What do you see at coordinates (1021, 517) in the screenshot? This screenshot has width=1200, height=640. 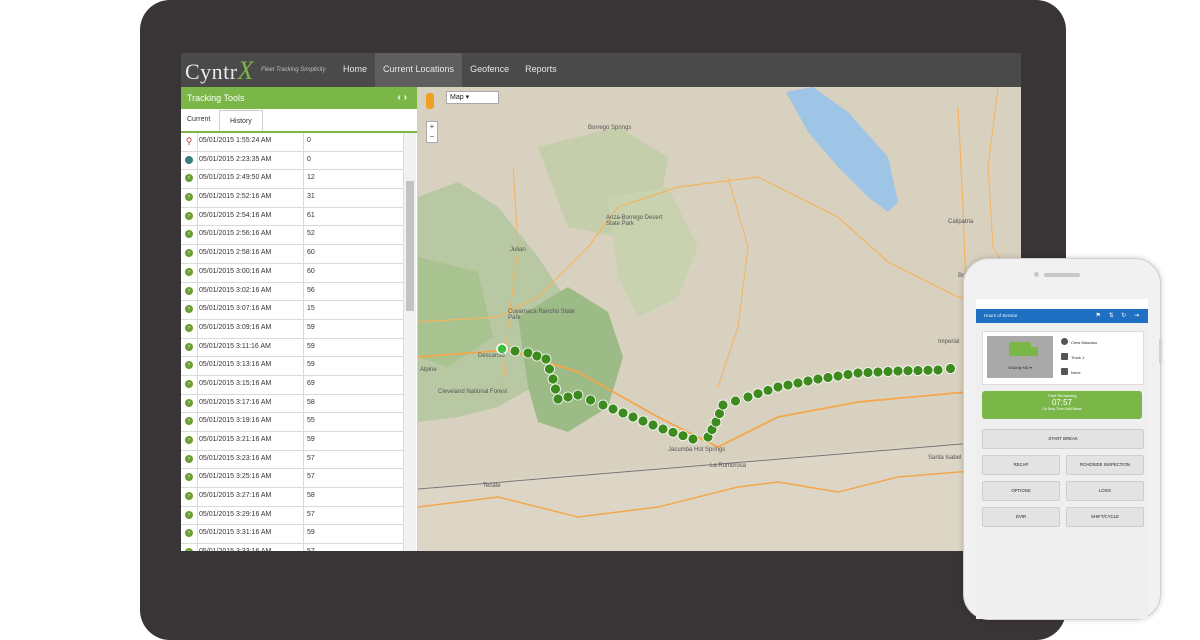 I see `dvir-button: DVIR` at bounding box center [1021, 517].